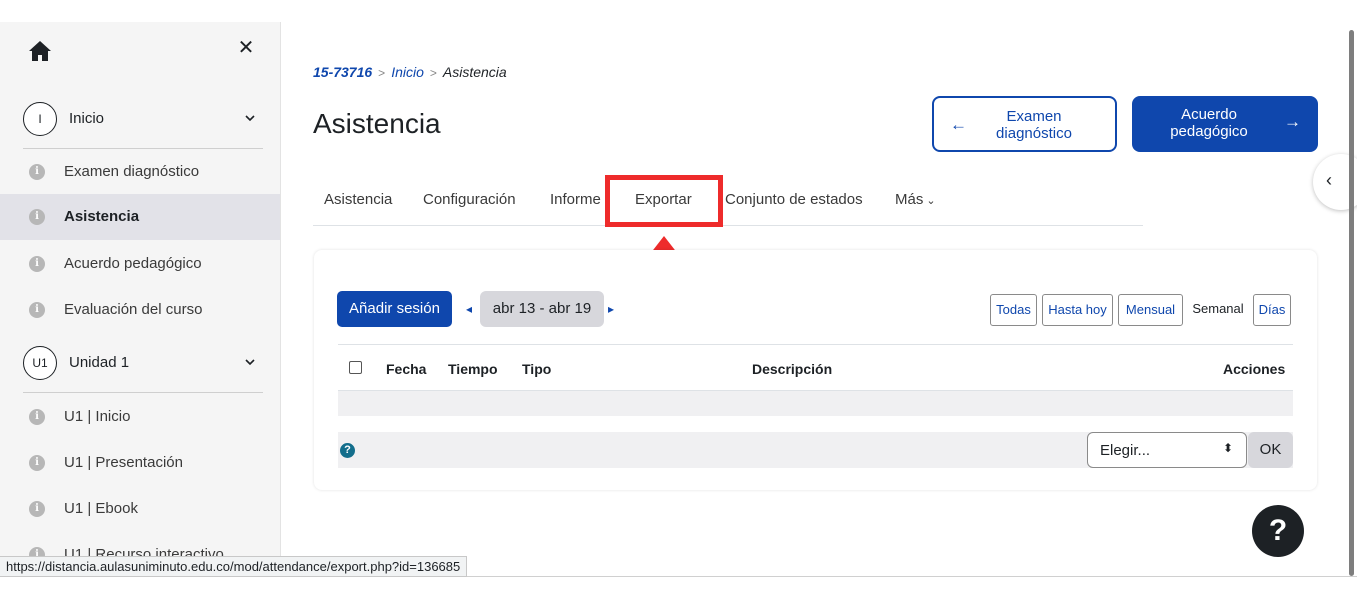 Image resolution: width=1357 pixels, height=599 pixels. Describe the element at coordinates (133, 263) in the screenshot. I see `sidebar-item-label: Acuerdo pedagógico` at that location.